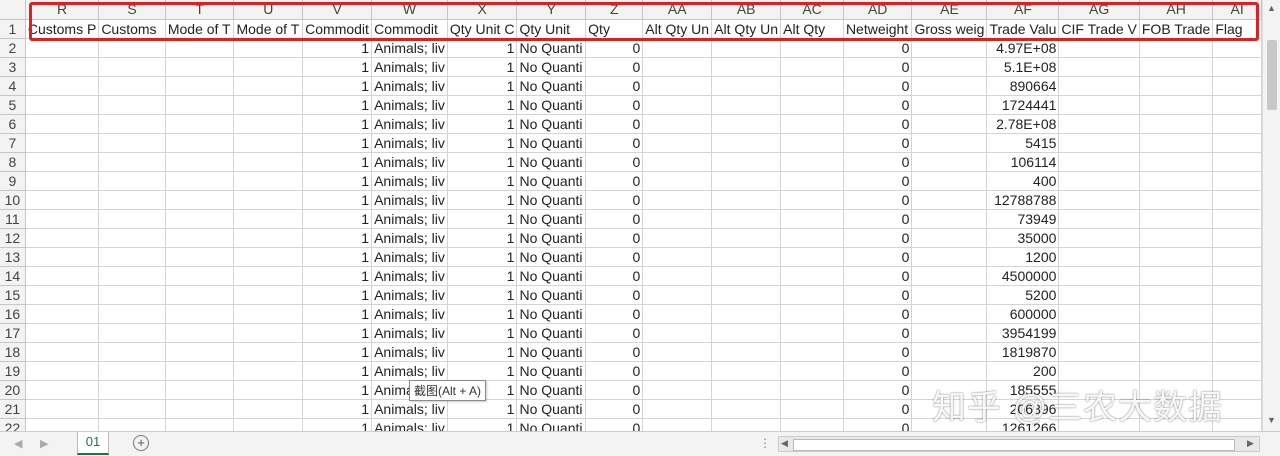 This screenshot has width=1280, height=456. Describe the element at coordinates (13, 29) in the screenshot. I see `row-header: 1` at that location.